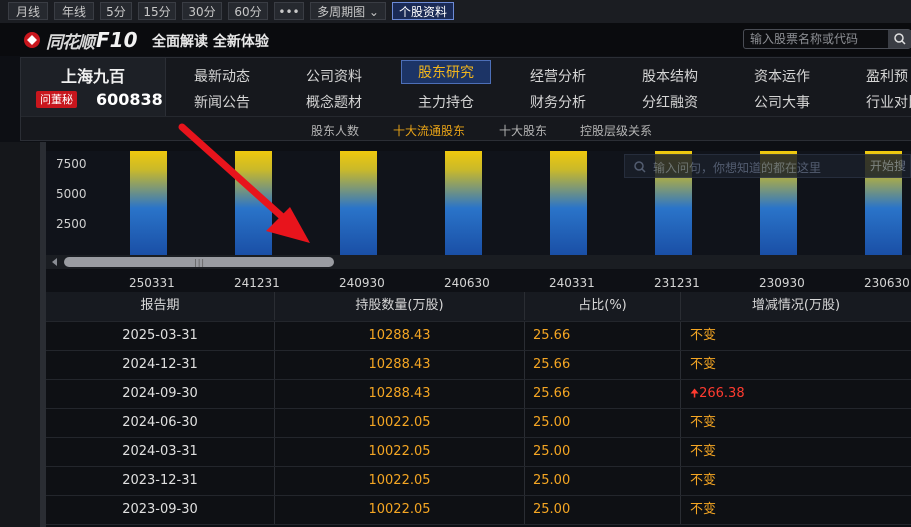 The width and height of the screenshot is (911, 527). I want to click on header-change: 增减情况(万股), so click(796, 306).